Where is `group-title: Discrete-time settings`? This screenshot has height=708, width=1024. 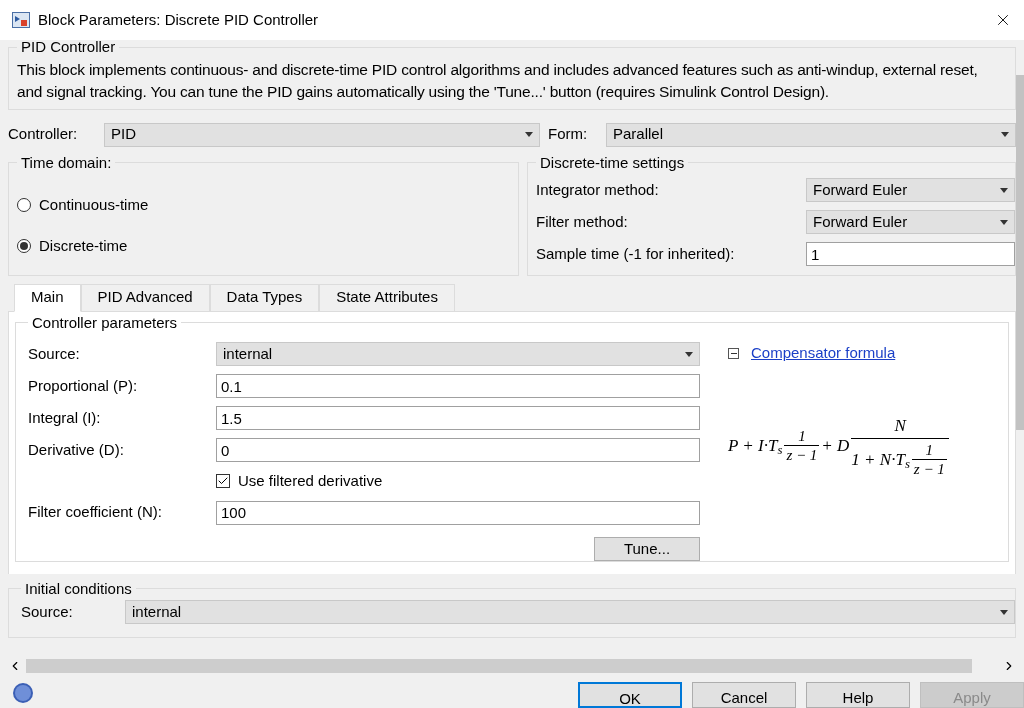 group-title: Discrete-time settings is located at coordinates (612, 162).